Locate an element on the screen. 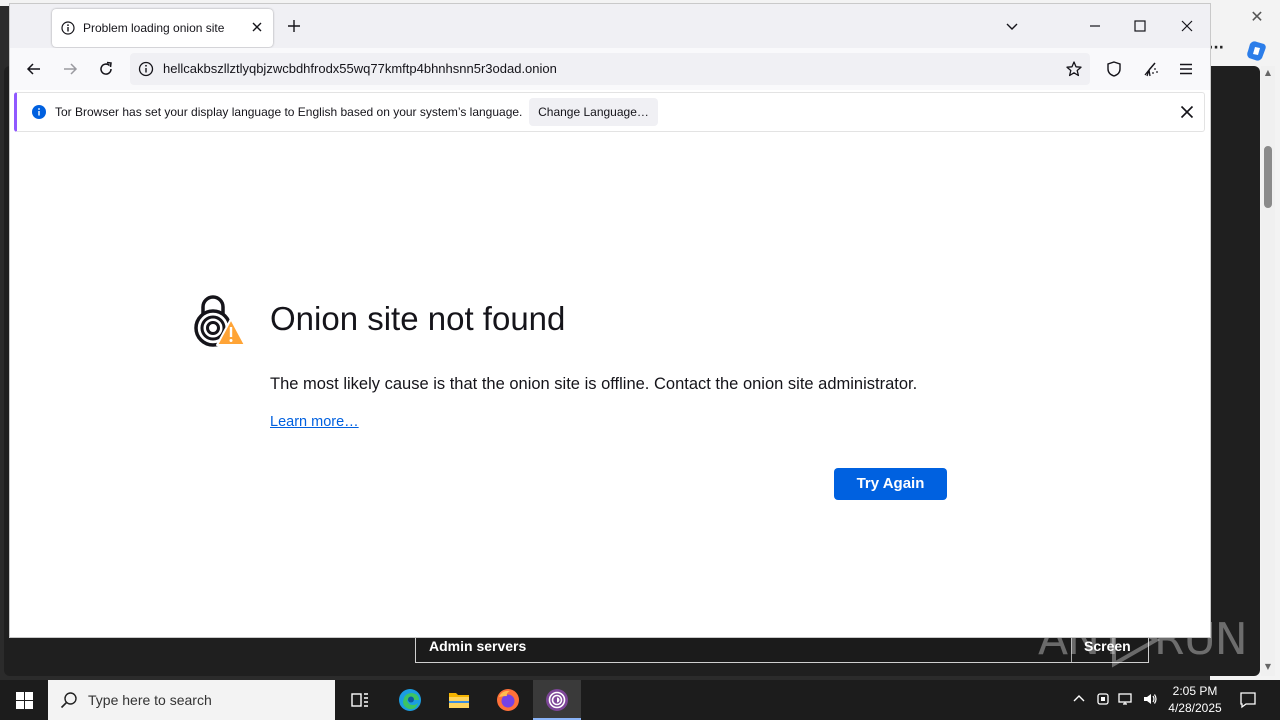 The width and height of the screenshot is (1280, 720). onion-lock-warning-icon is located at coordinates (220, 321).